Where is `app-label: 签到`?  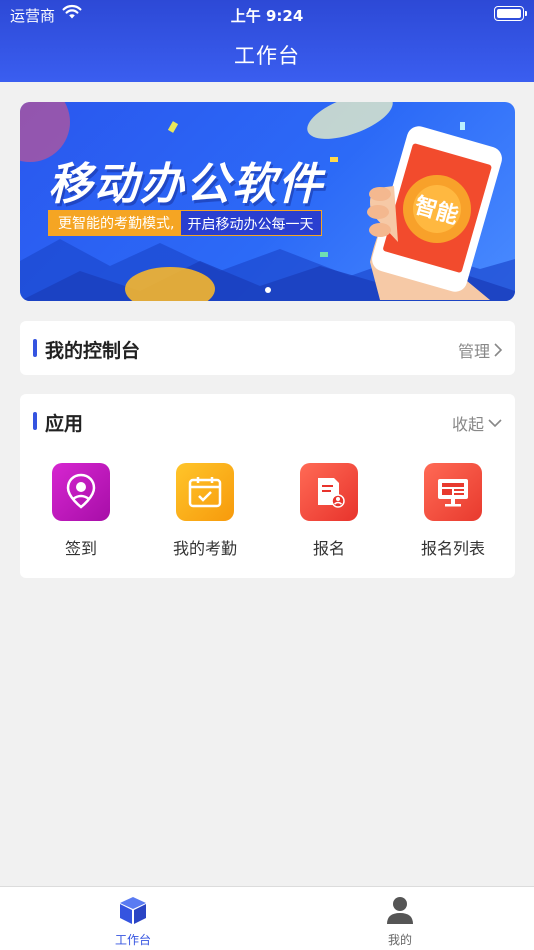 app-label: 签到 is located at coordinates (80, 548).